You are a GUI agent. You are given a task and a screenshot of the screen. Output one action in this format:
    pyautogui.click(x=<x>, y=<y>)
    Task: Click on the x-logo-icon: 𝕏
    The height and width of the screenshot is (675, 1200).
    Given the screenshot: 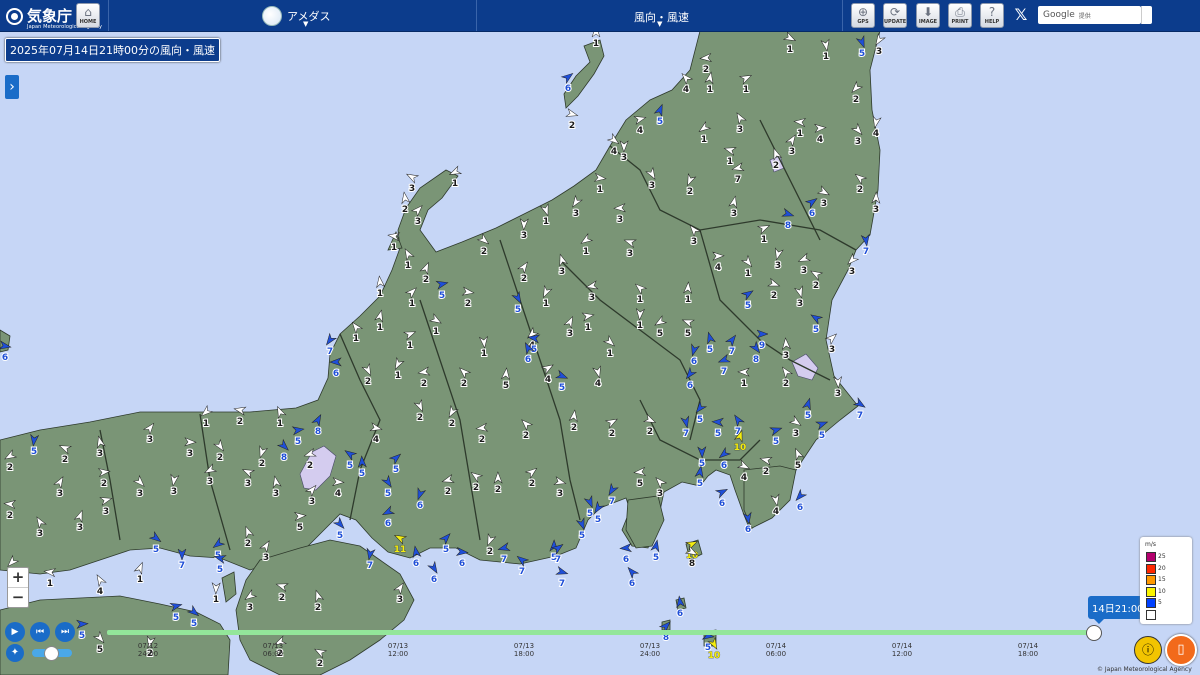 What is the action you would take?
    pyautogui.click(x=1021, y=14)
    